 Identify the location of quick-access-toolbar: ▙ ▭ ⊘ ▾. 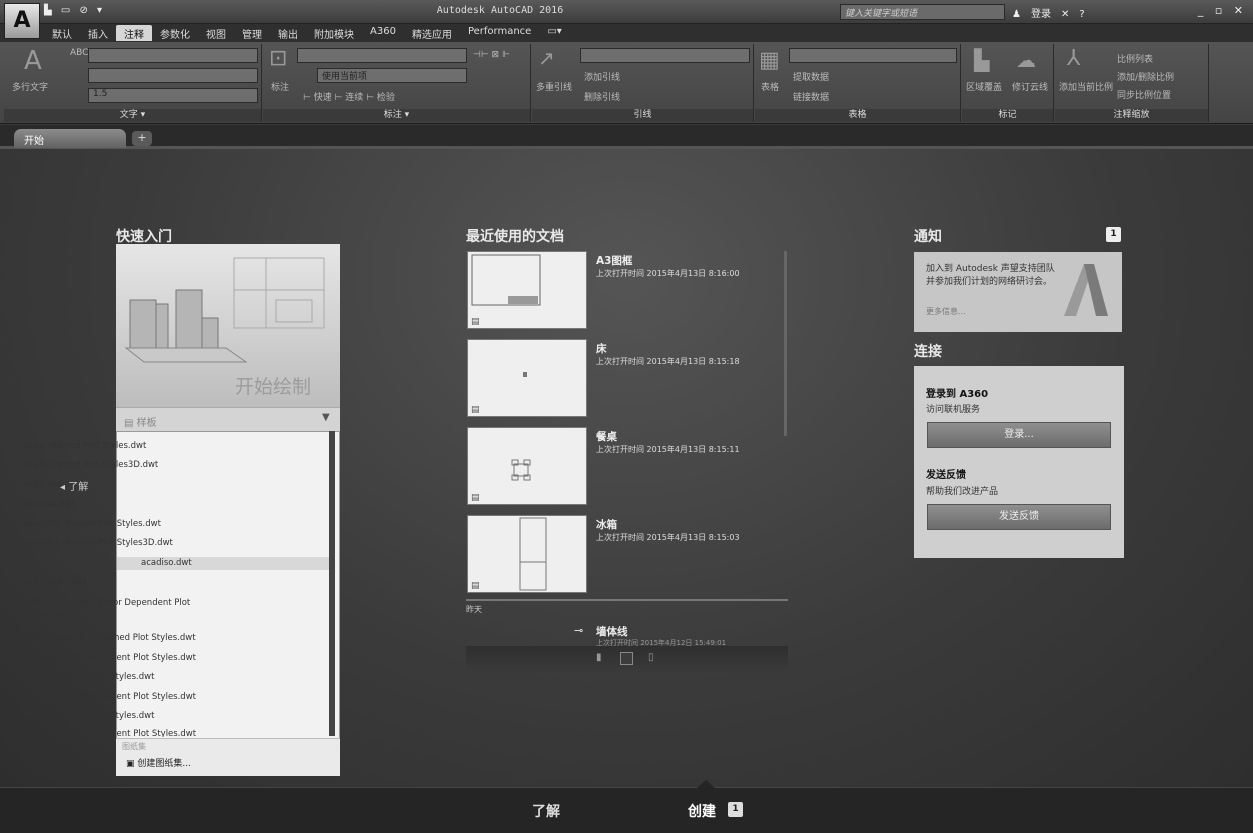
(74, 10).